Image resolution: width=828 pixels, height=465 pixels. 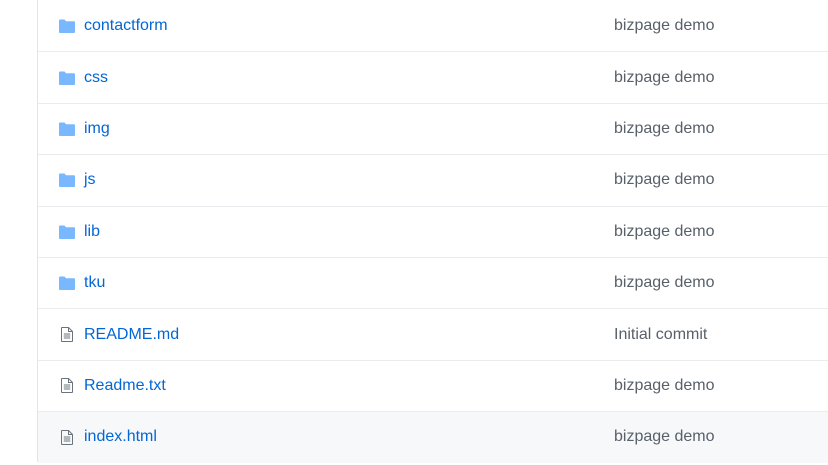 What do you see at coordinates (126, 26) in the screenshot?
I see `file-name-link: contactform` at bounding box center [126, 26].